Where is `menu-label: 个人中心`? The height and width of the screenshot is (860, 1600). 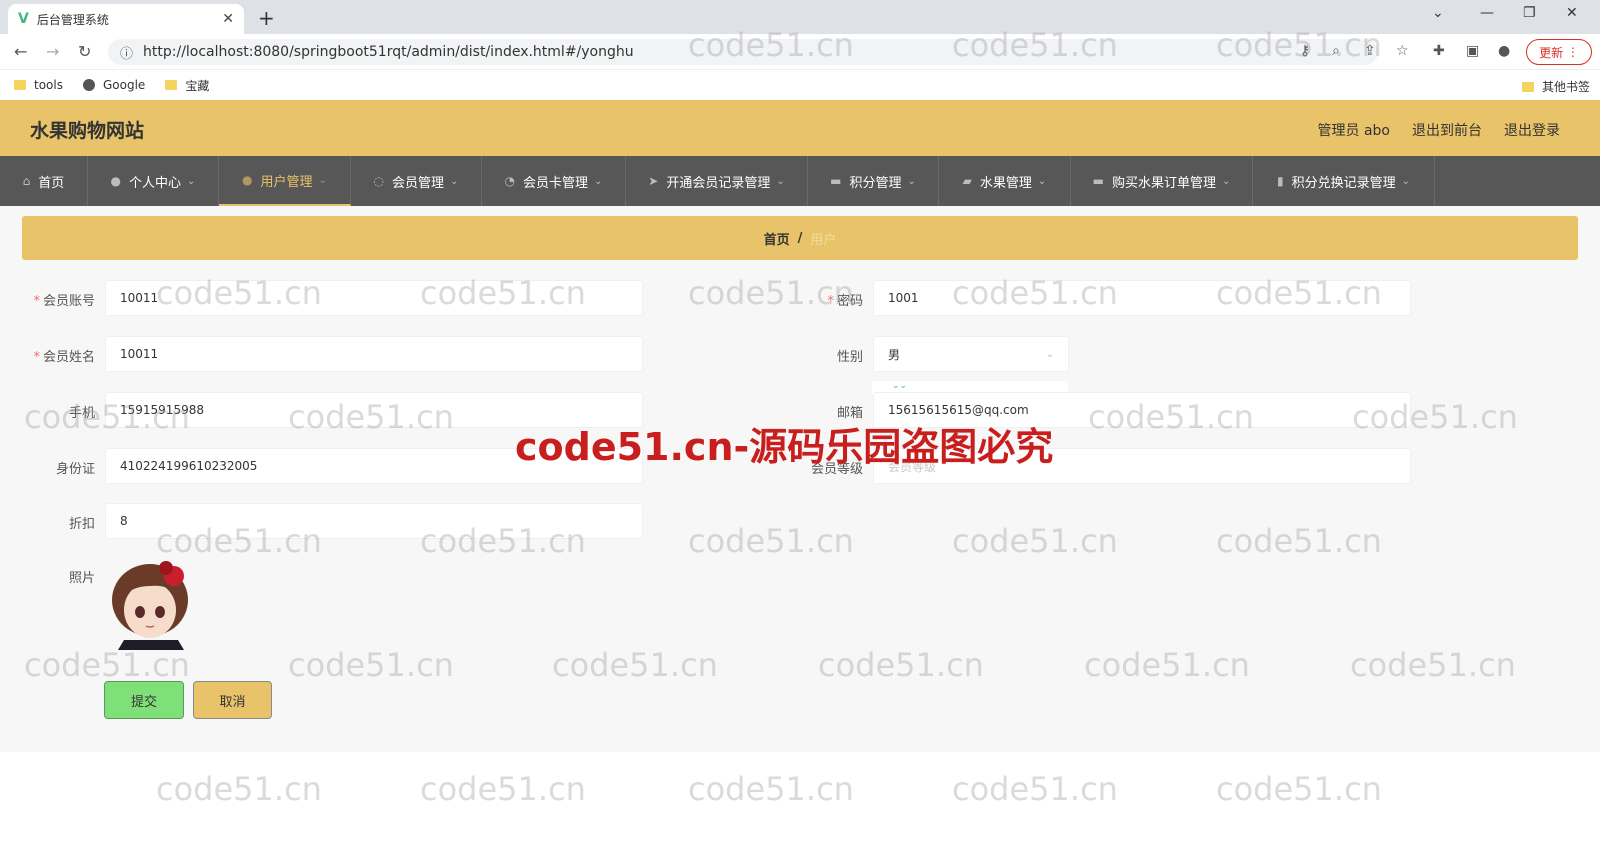 menu-label: 个人中心 is located at coordinates (155, 183).